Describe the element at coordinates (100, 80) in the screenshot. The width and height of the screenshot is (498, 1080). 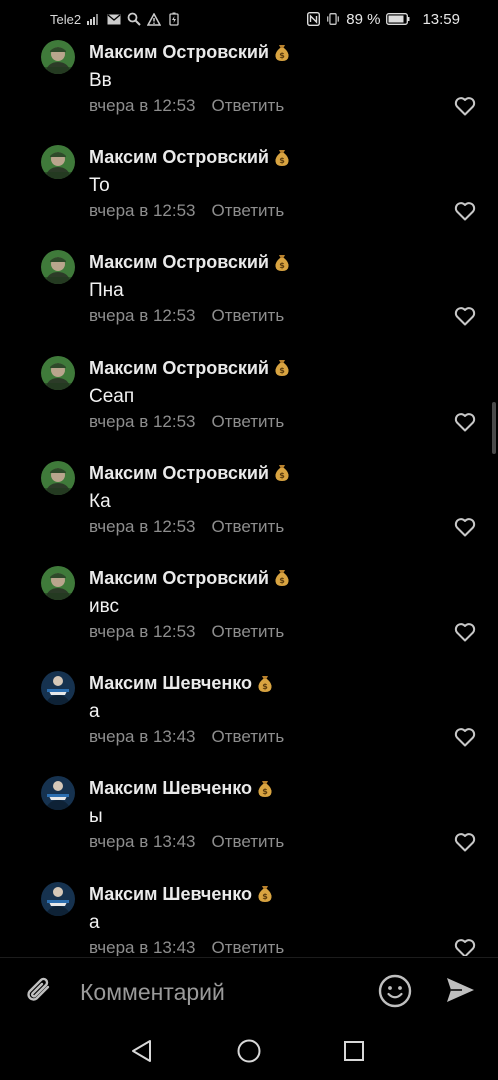
I see `comment-text: Вв` at that location.